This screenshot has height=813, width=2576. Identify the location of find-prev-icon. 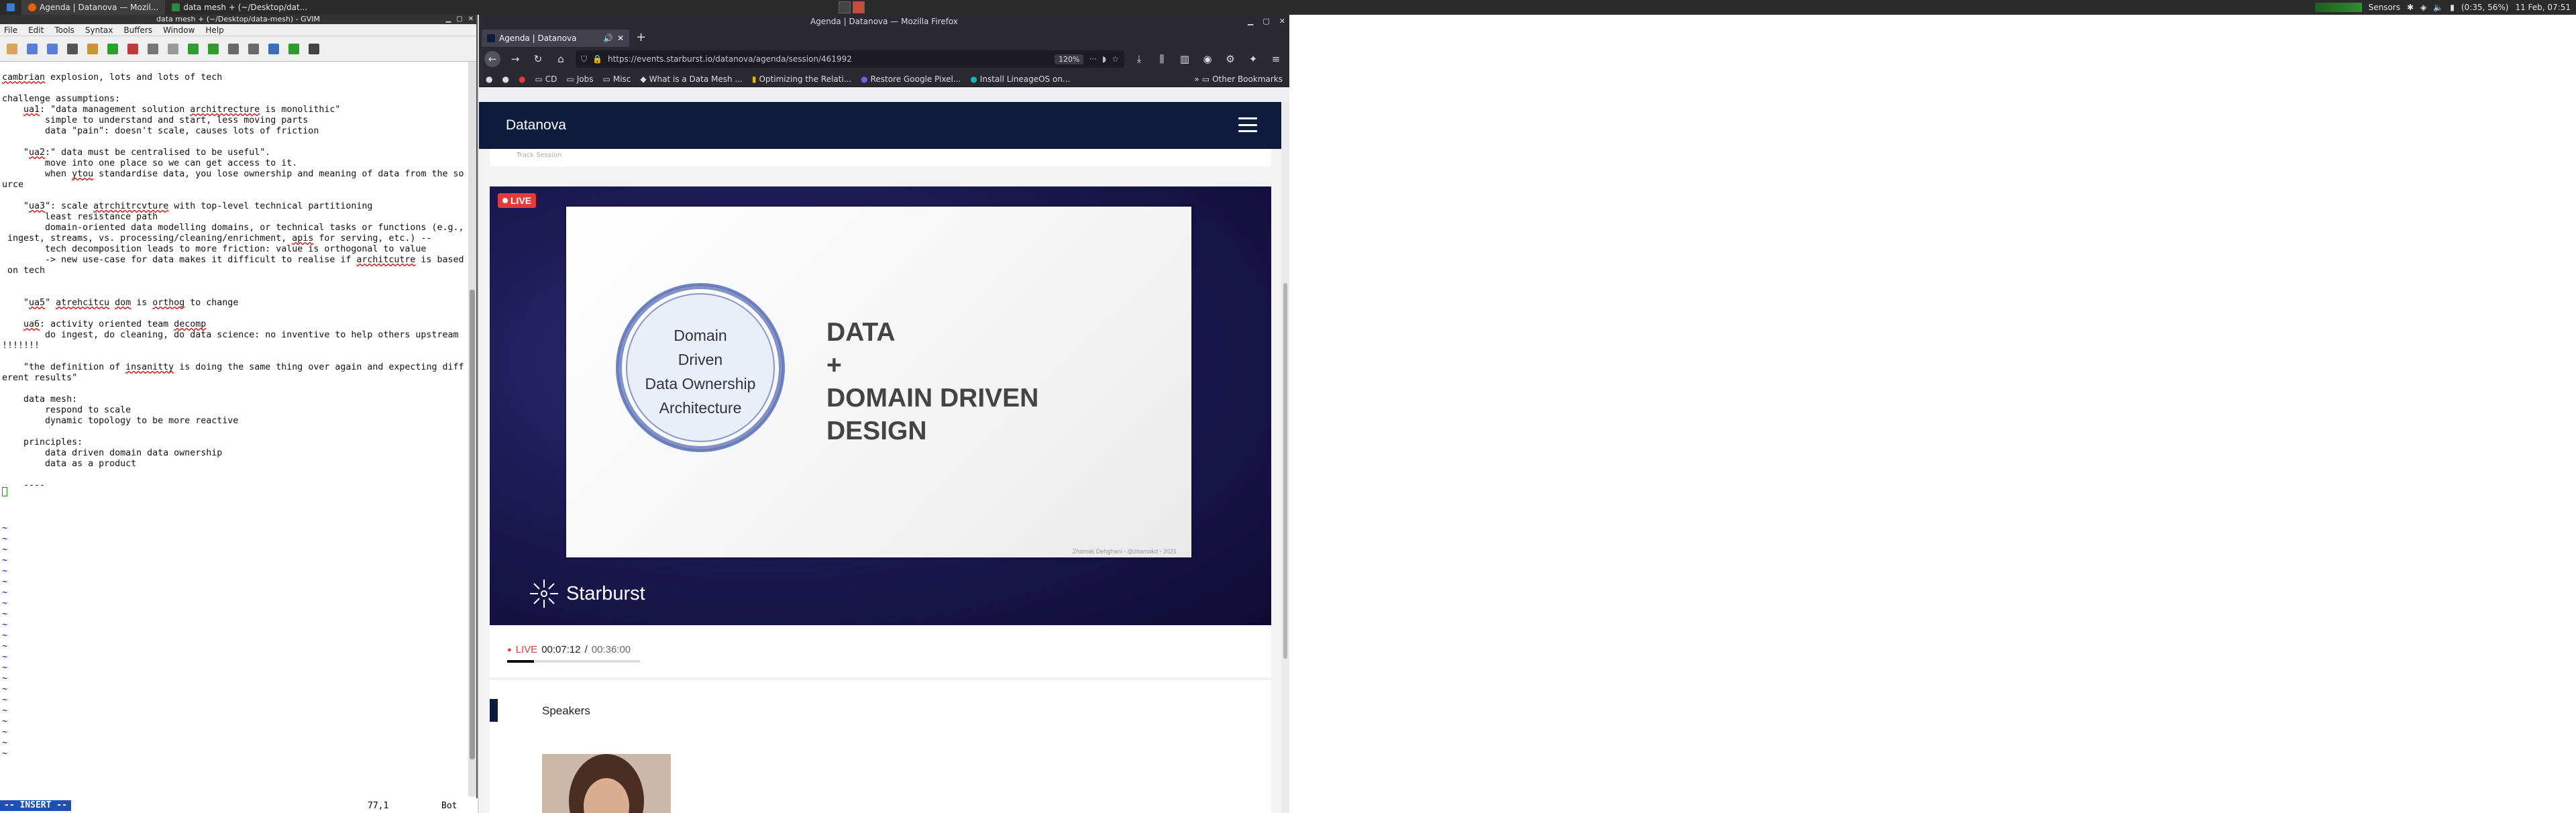
(213, 48).